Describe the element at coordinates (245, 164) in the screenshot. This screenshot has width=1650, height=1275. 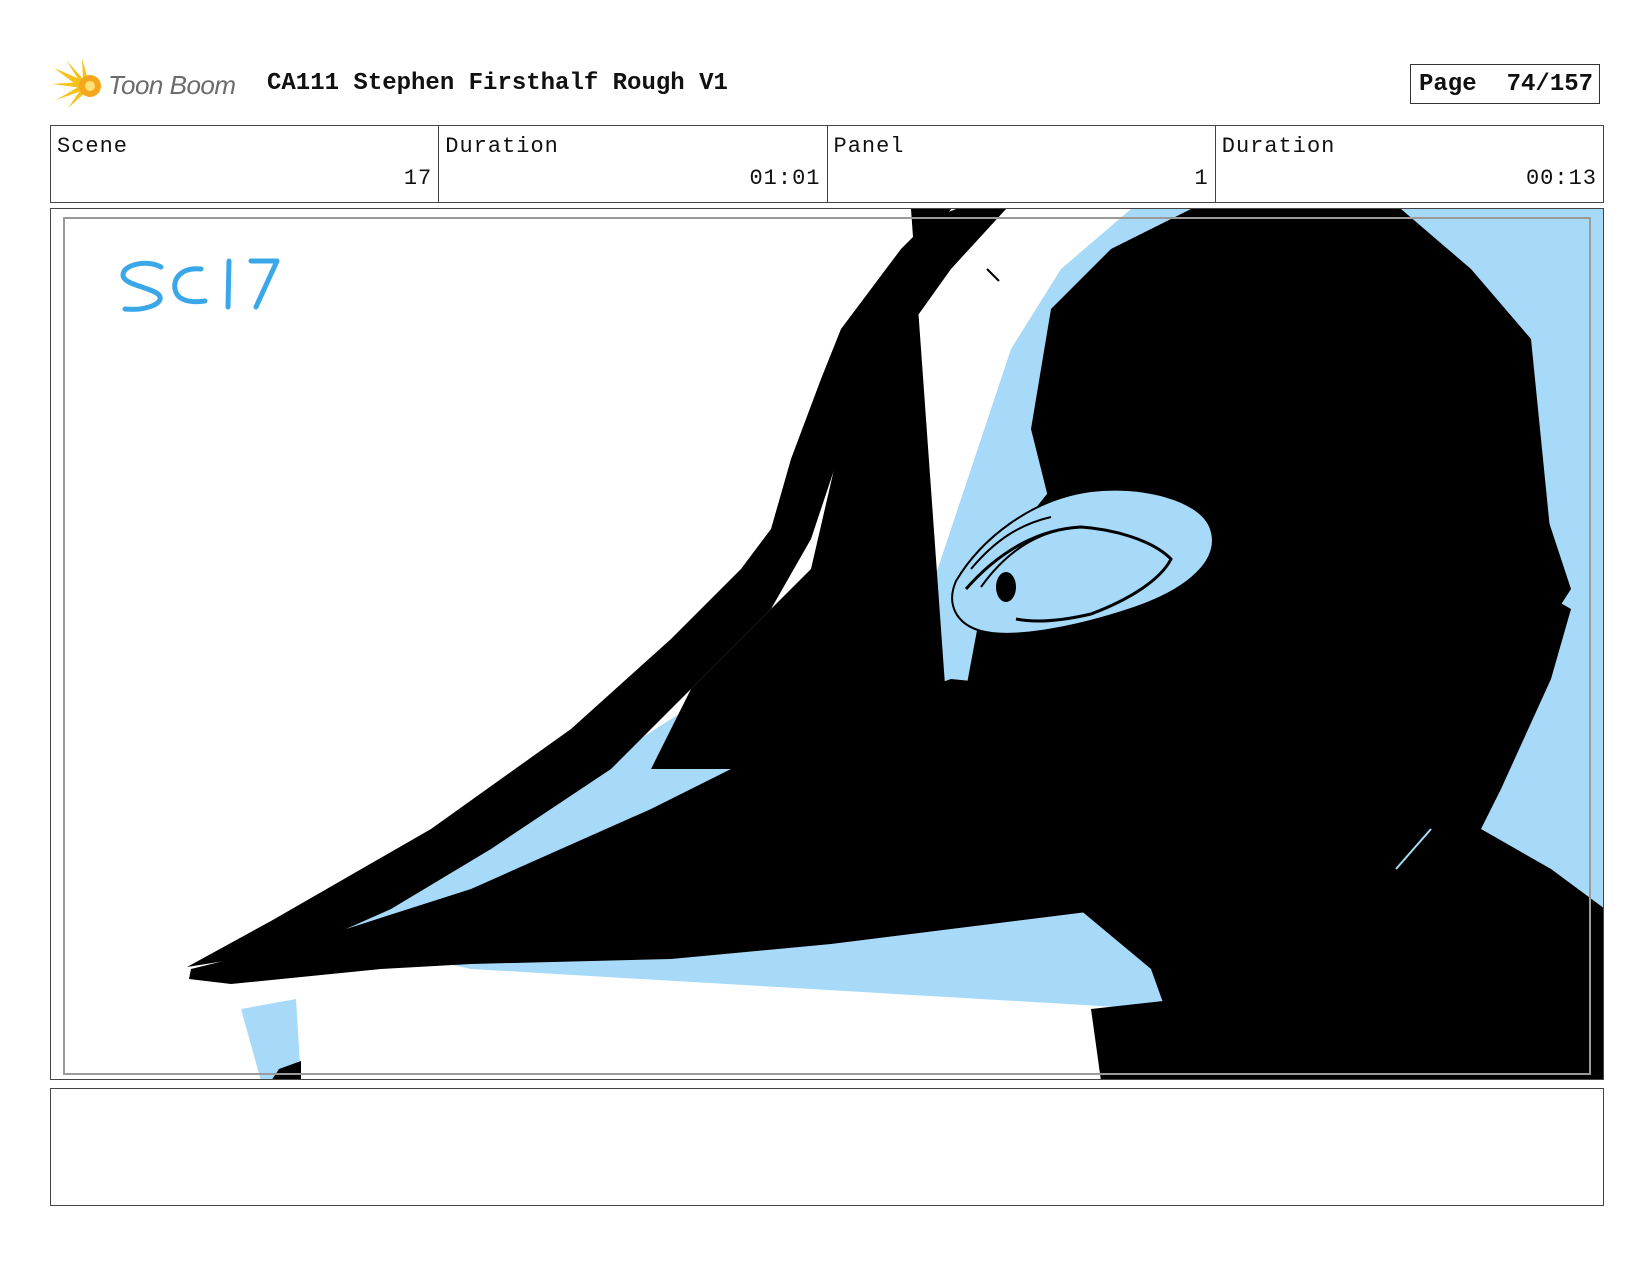
I see `scene-cell: Scene 17` at that location.